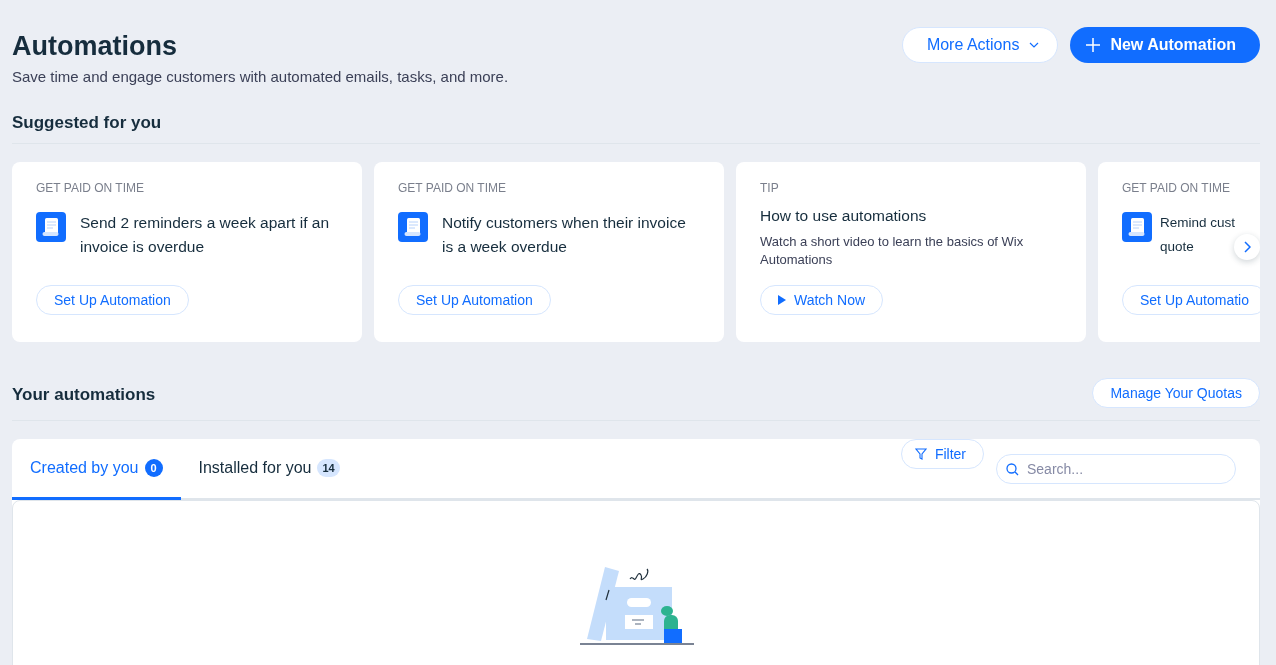  I want to click on card-title: Send 2 reminders a week apart if an invoice is overdue, so click(205, 235).